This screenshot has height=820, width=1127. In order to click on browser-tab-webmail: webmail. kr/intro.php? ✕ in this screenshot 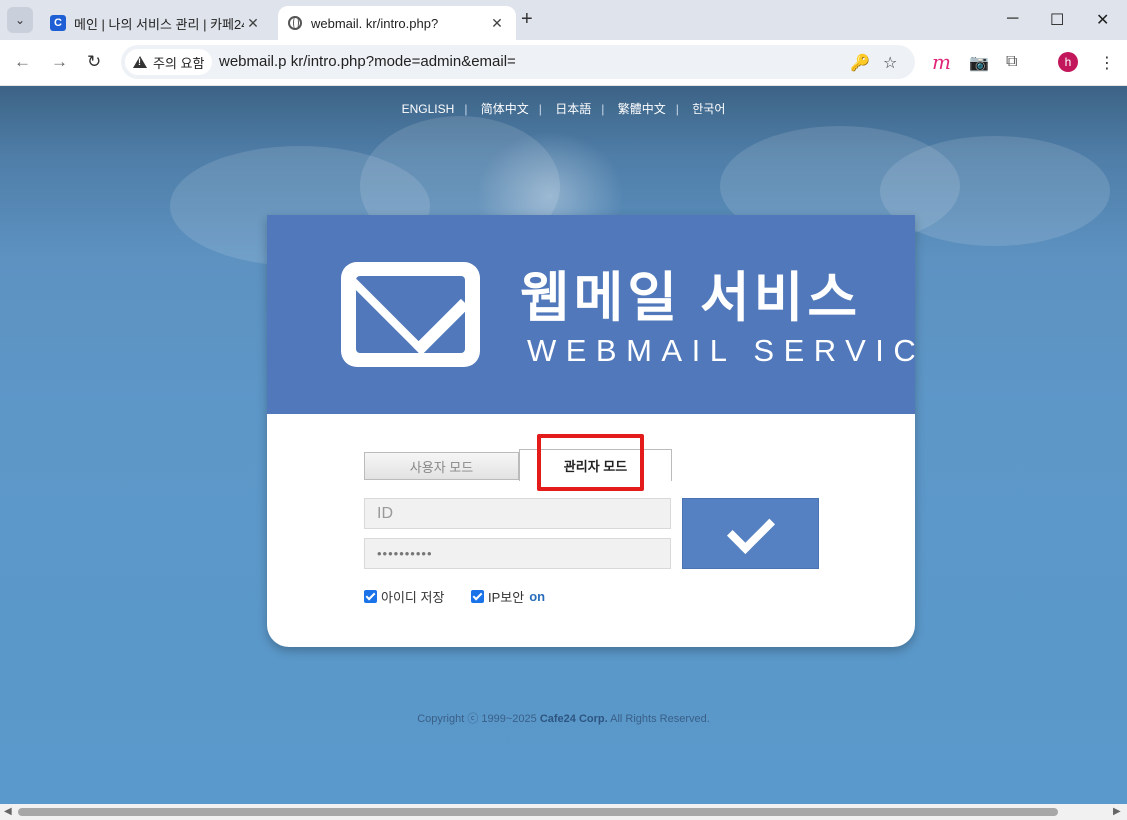, I will do `click(397, 23)`.